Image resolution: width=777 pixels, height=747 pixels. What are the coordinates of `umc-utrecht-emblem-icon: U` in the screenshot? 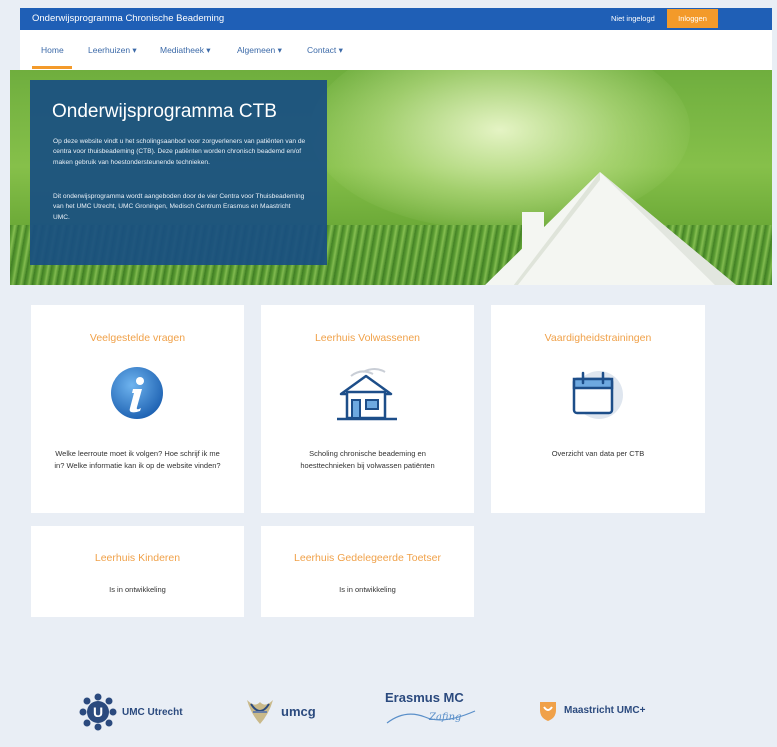 It's located at (98, 712).